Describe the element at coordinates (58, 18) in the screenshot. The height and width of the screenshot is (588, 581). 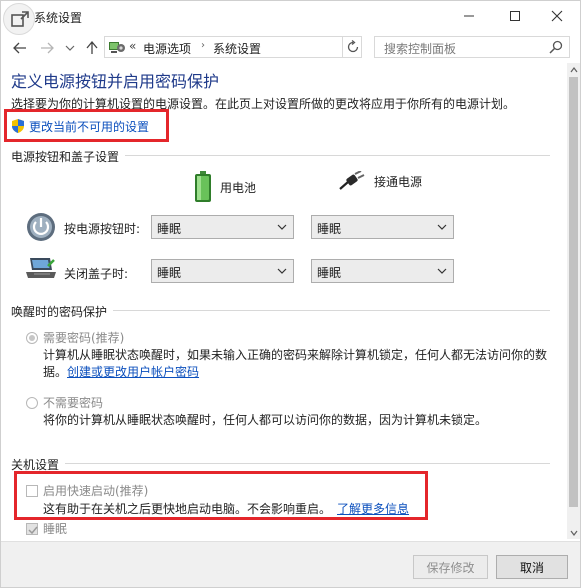
I see `window-title: 系统设置` at that location.